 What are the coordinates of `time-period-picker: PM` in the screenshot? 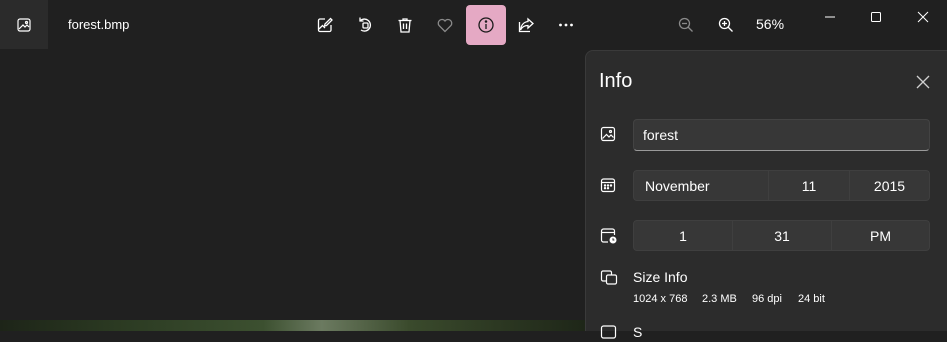 It's located at (880, 235).